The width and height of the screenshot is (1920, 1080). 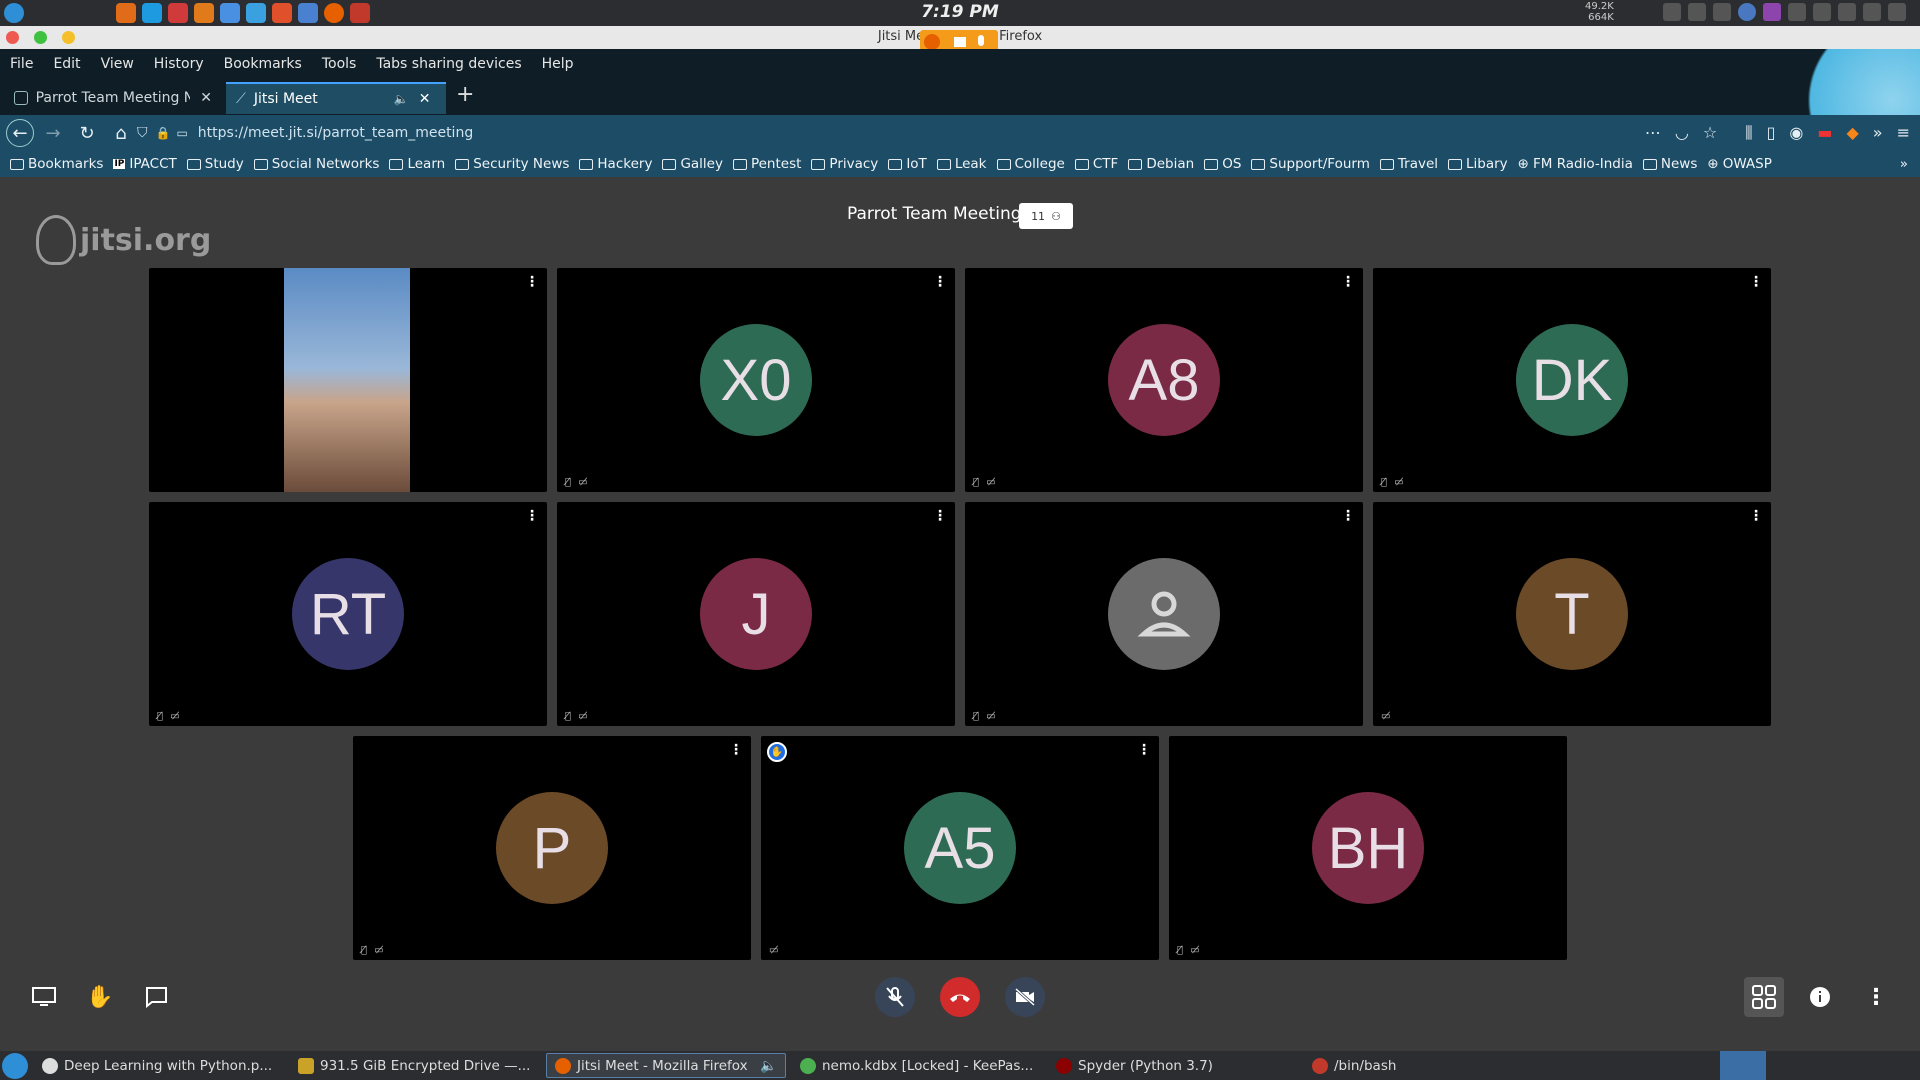 I want to click on jitsi-logo: jitsi.org, so click(x=123, y=240).